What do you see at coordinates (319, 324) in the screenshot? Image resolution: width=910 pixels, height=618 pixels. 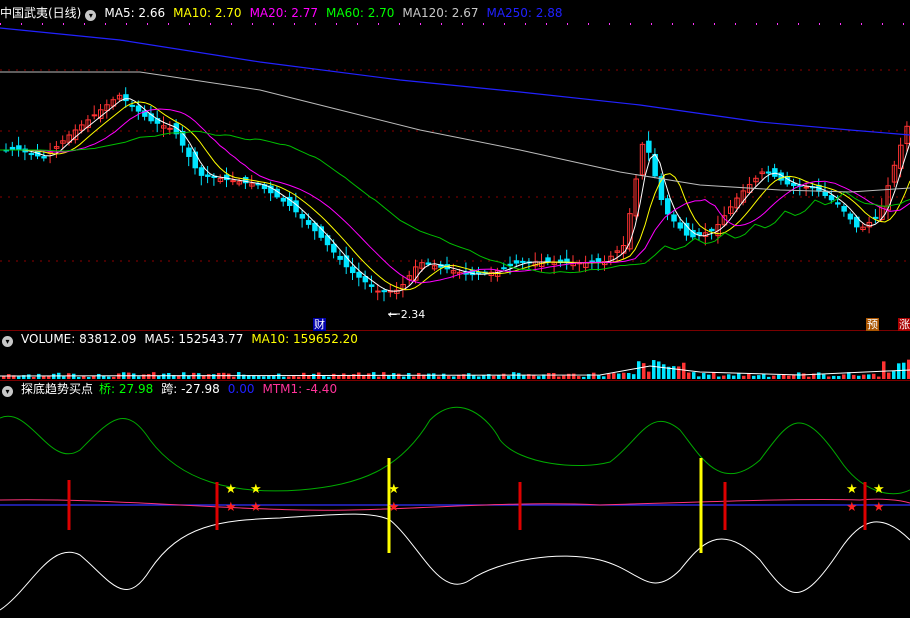 I see `event-marker-finance: 财` at bounding box center [319, 324].